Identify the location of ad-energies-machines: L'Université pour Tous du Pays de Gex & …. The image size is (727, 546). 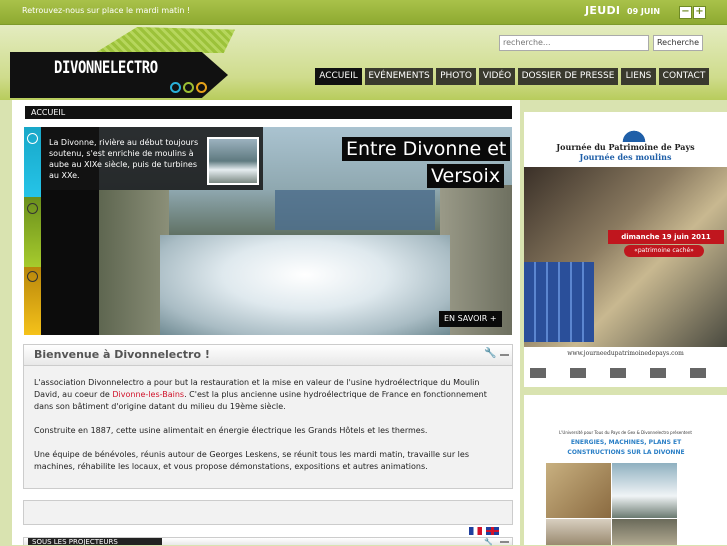
(625, 470).